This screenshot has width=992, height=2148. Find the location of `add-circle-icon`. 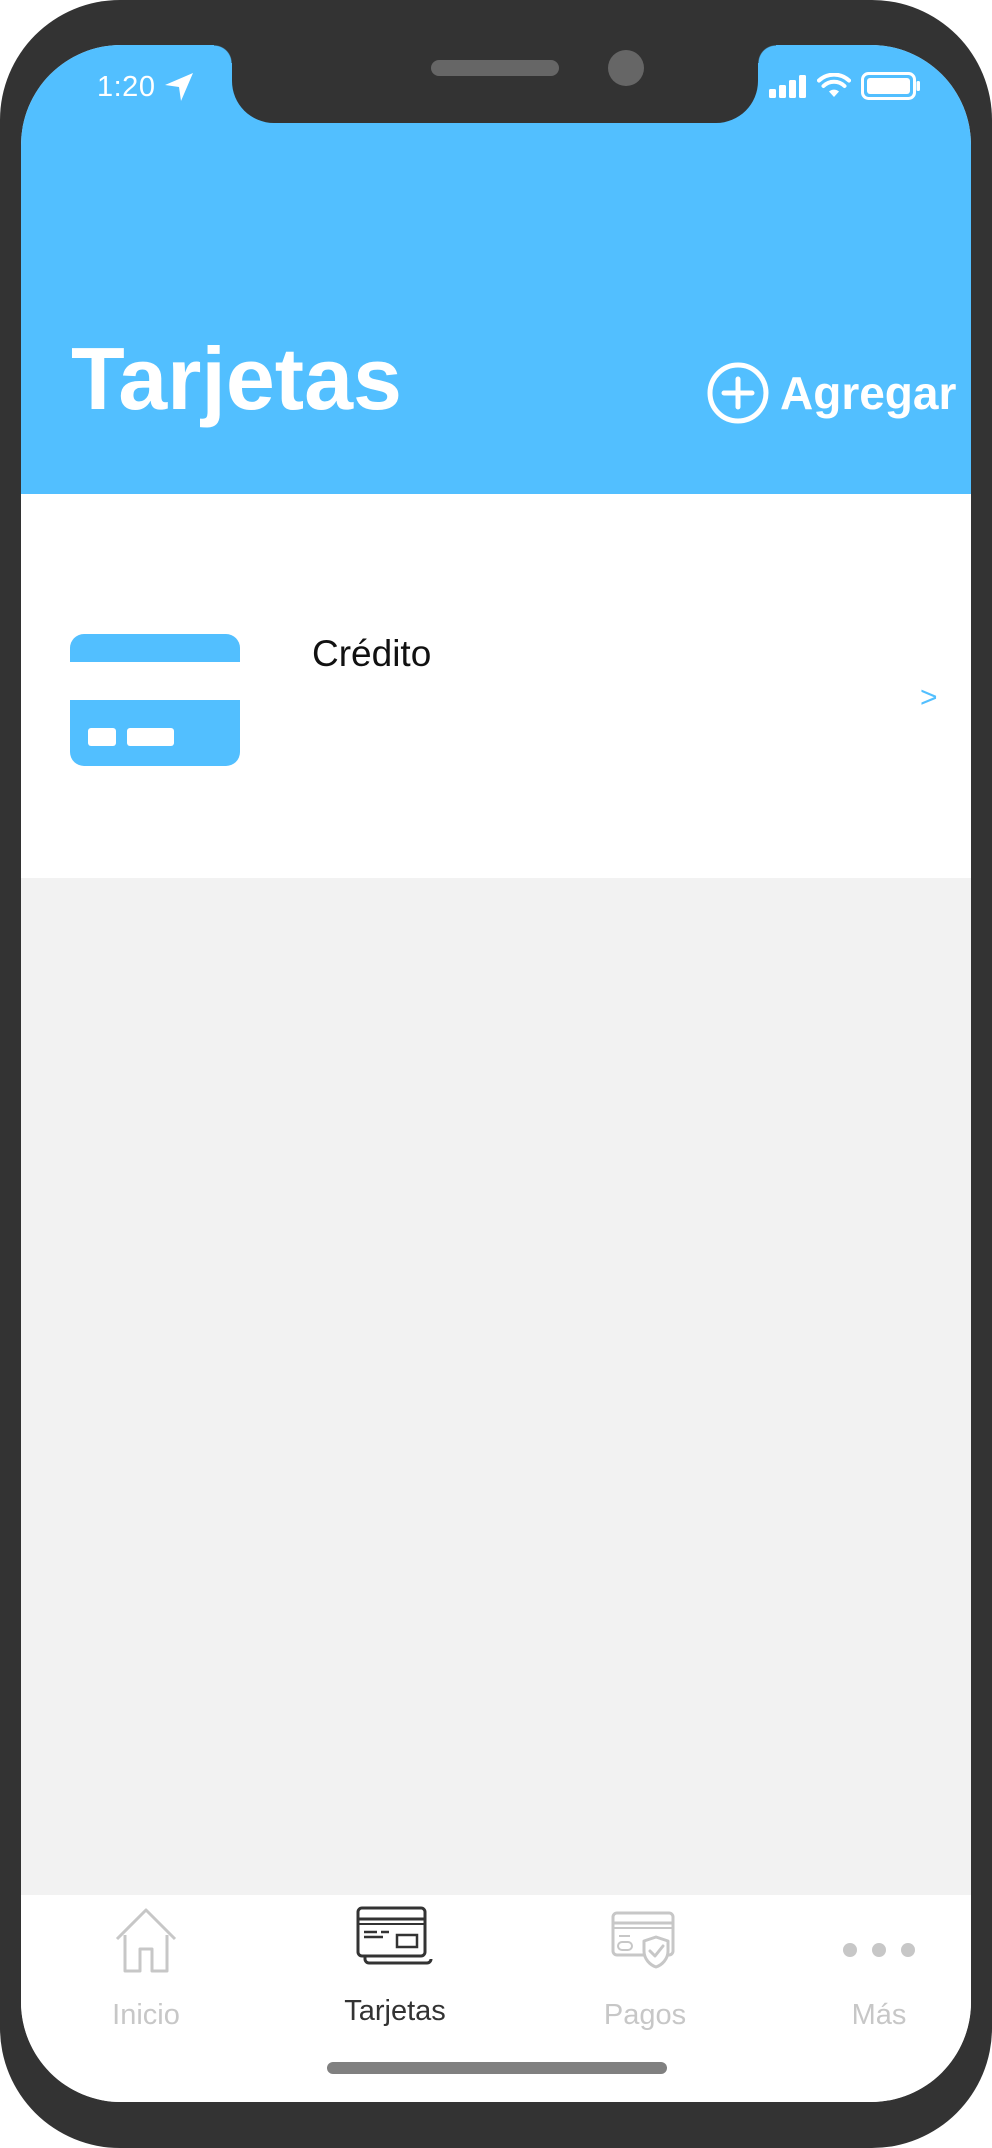

add-circle-icon is located at coordinates (738, 393).